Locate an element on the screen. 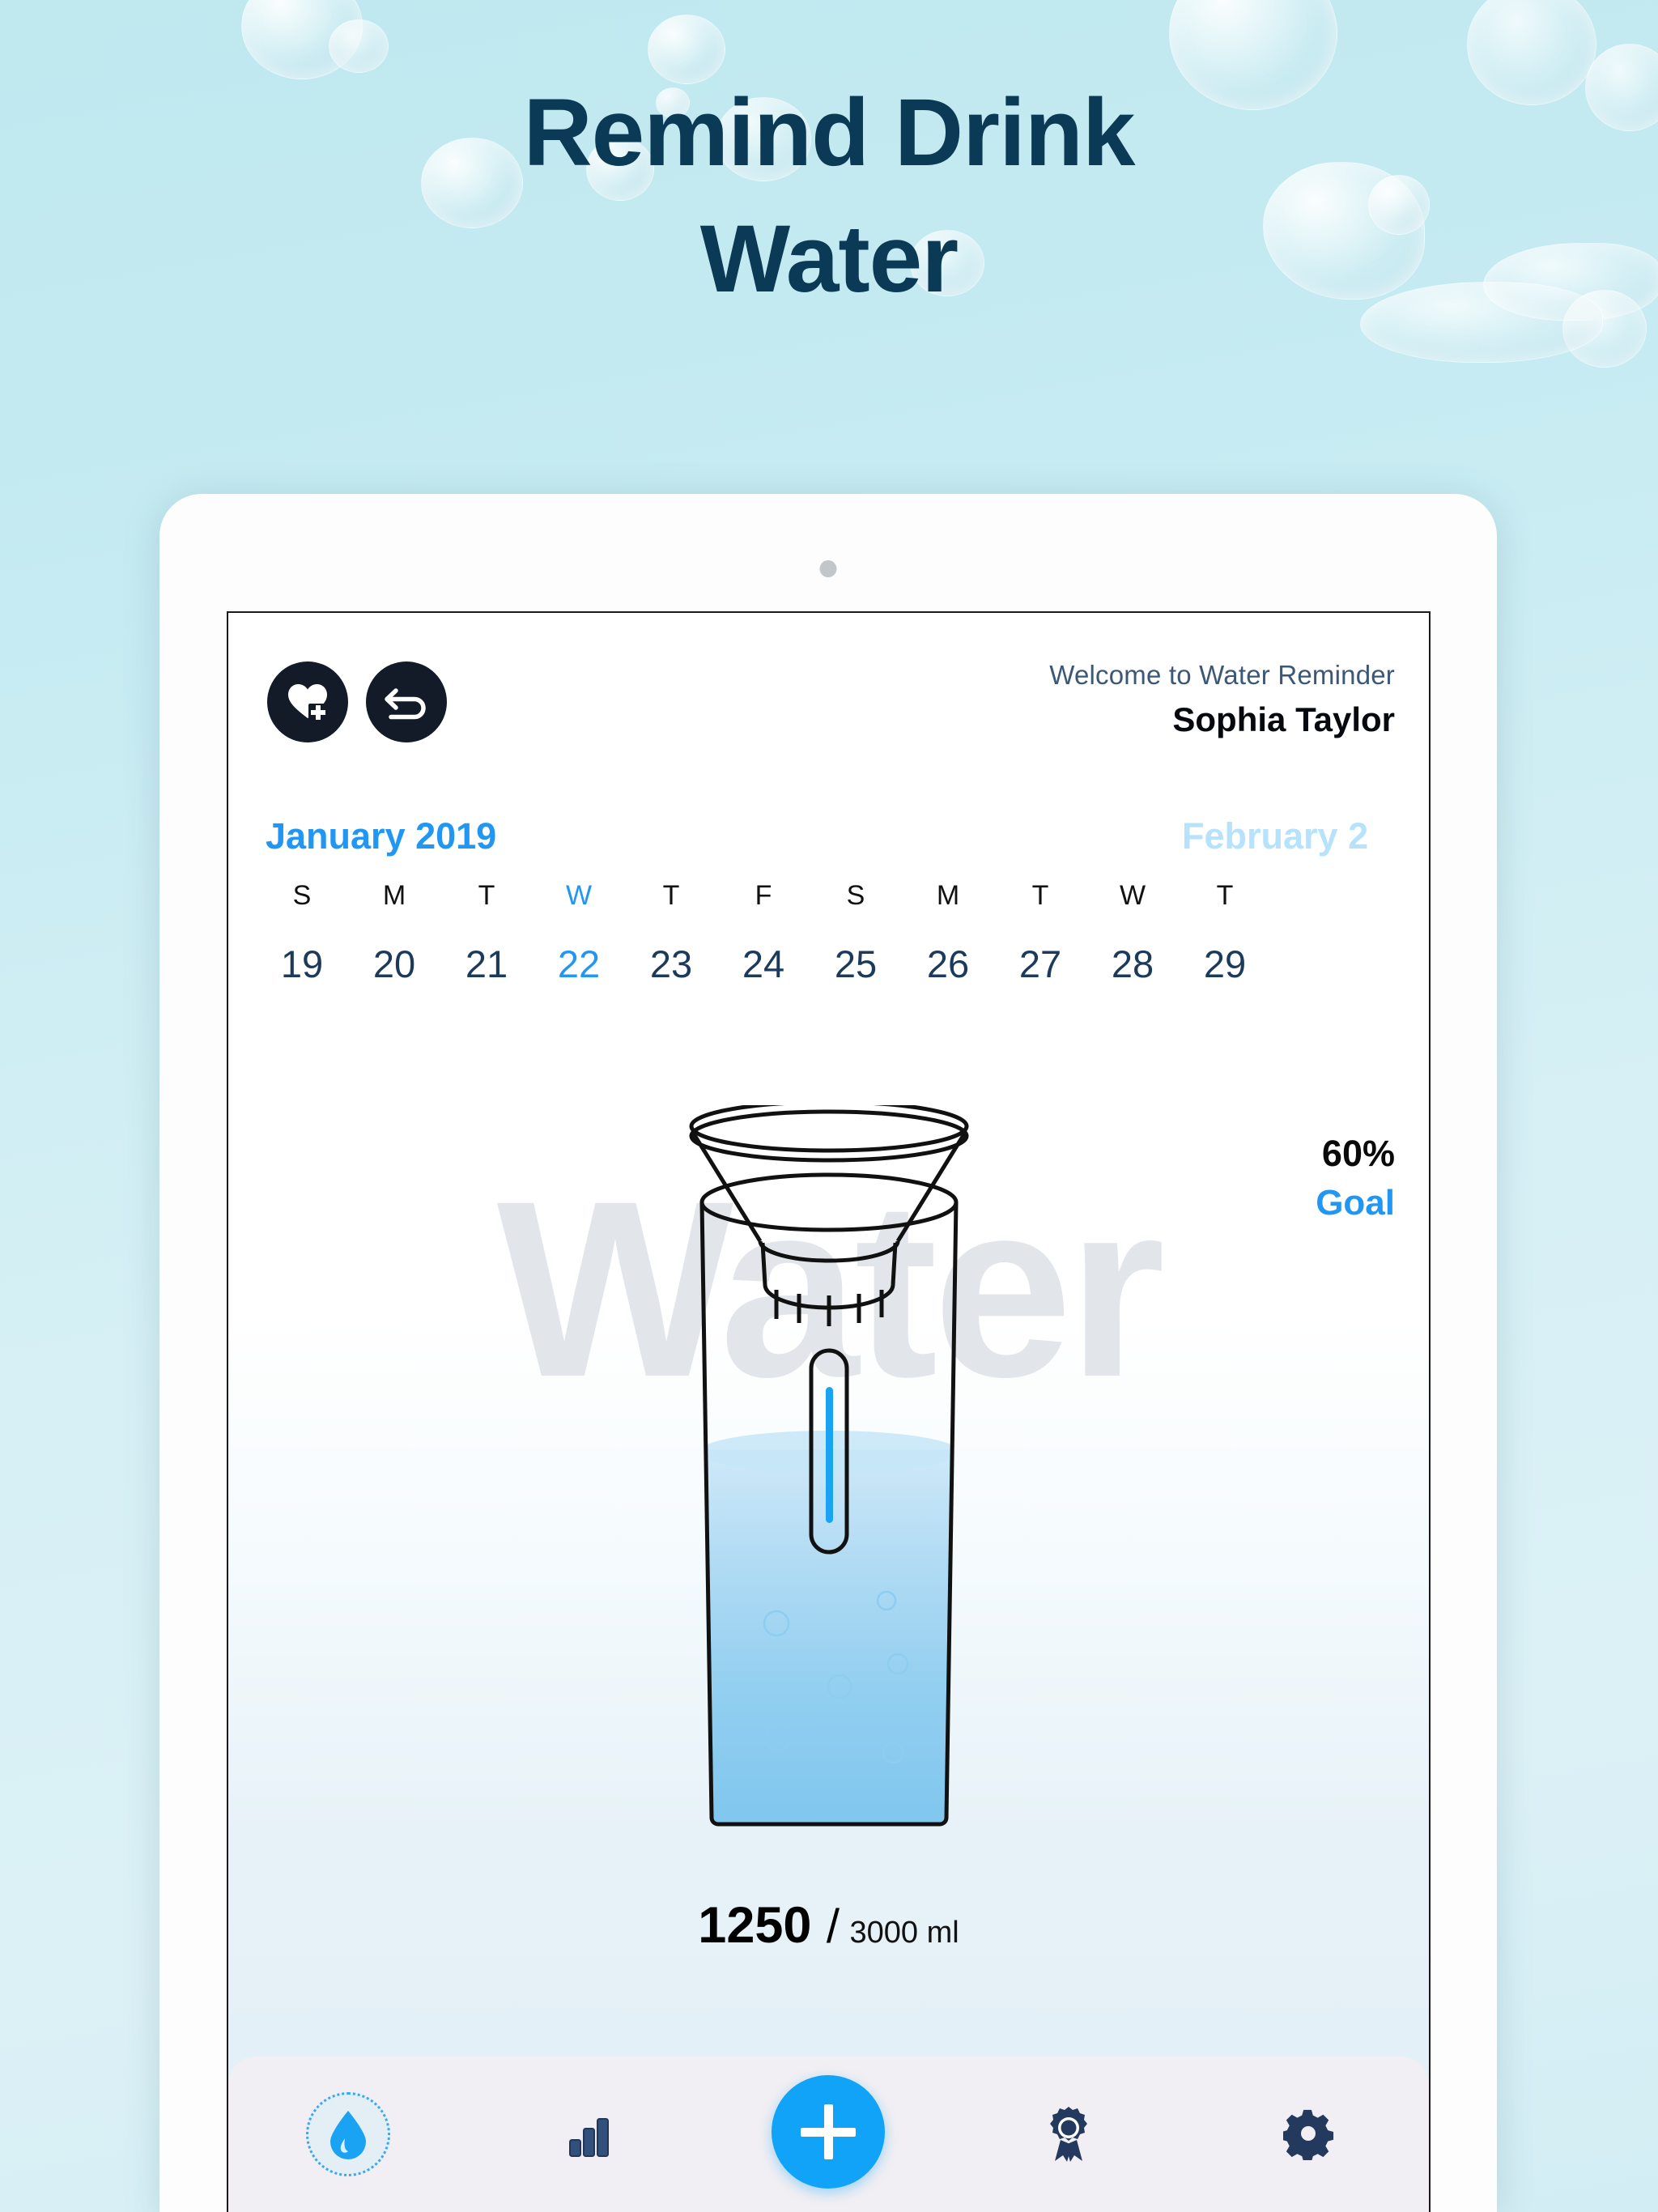 The image size is (1658, 2212). nav-active-pill is located at coordinates (348, 2134).